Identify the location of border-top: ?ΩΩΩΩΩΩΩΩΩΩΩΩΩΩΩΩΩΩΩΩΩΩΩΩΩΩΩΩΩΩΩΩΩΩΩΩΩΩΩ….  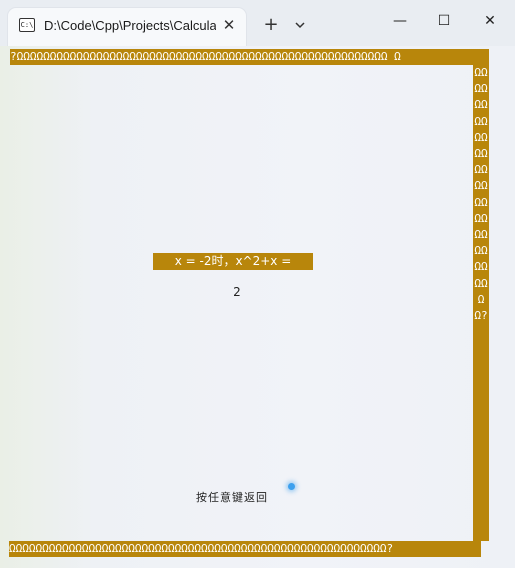
(249, 57).